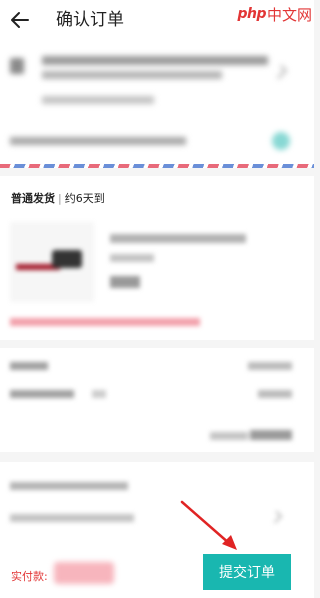 The image size is (320, 598). Describe the element at coordinates (29, 576) in the screenshot. I see `pay-label: 实付款:` at that location.